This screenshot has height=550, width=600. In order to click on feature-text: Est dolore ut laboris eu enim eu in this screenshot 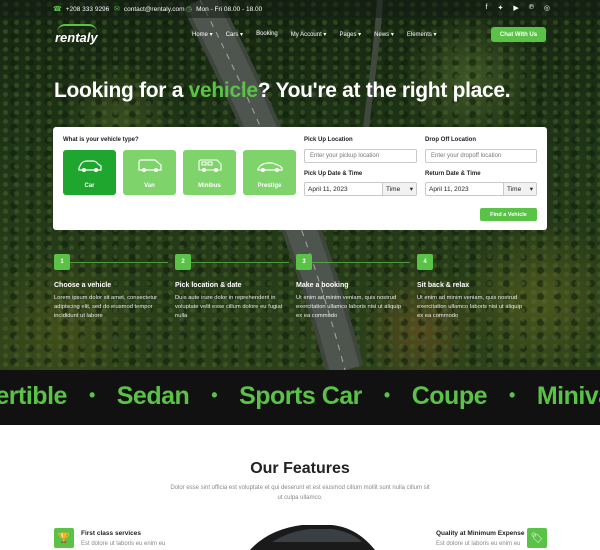, I will do `click(478, 544)`.